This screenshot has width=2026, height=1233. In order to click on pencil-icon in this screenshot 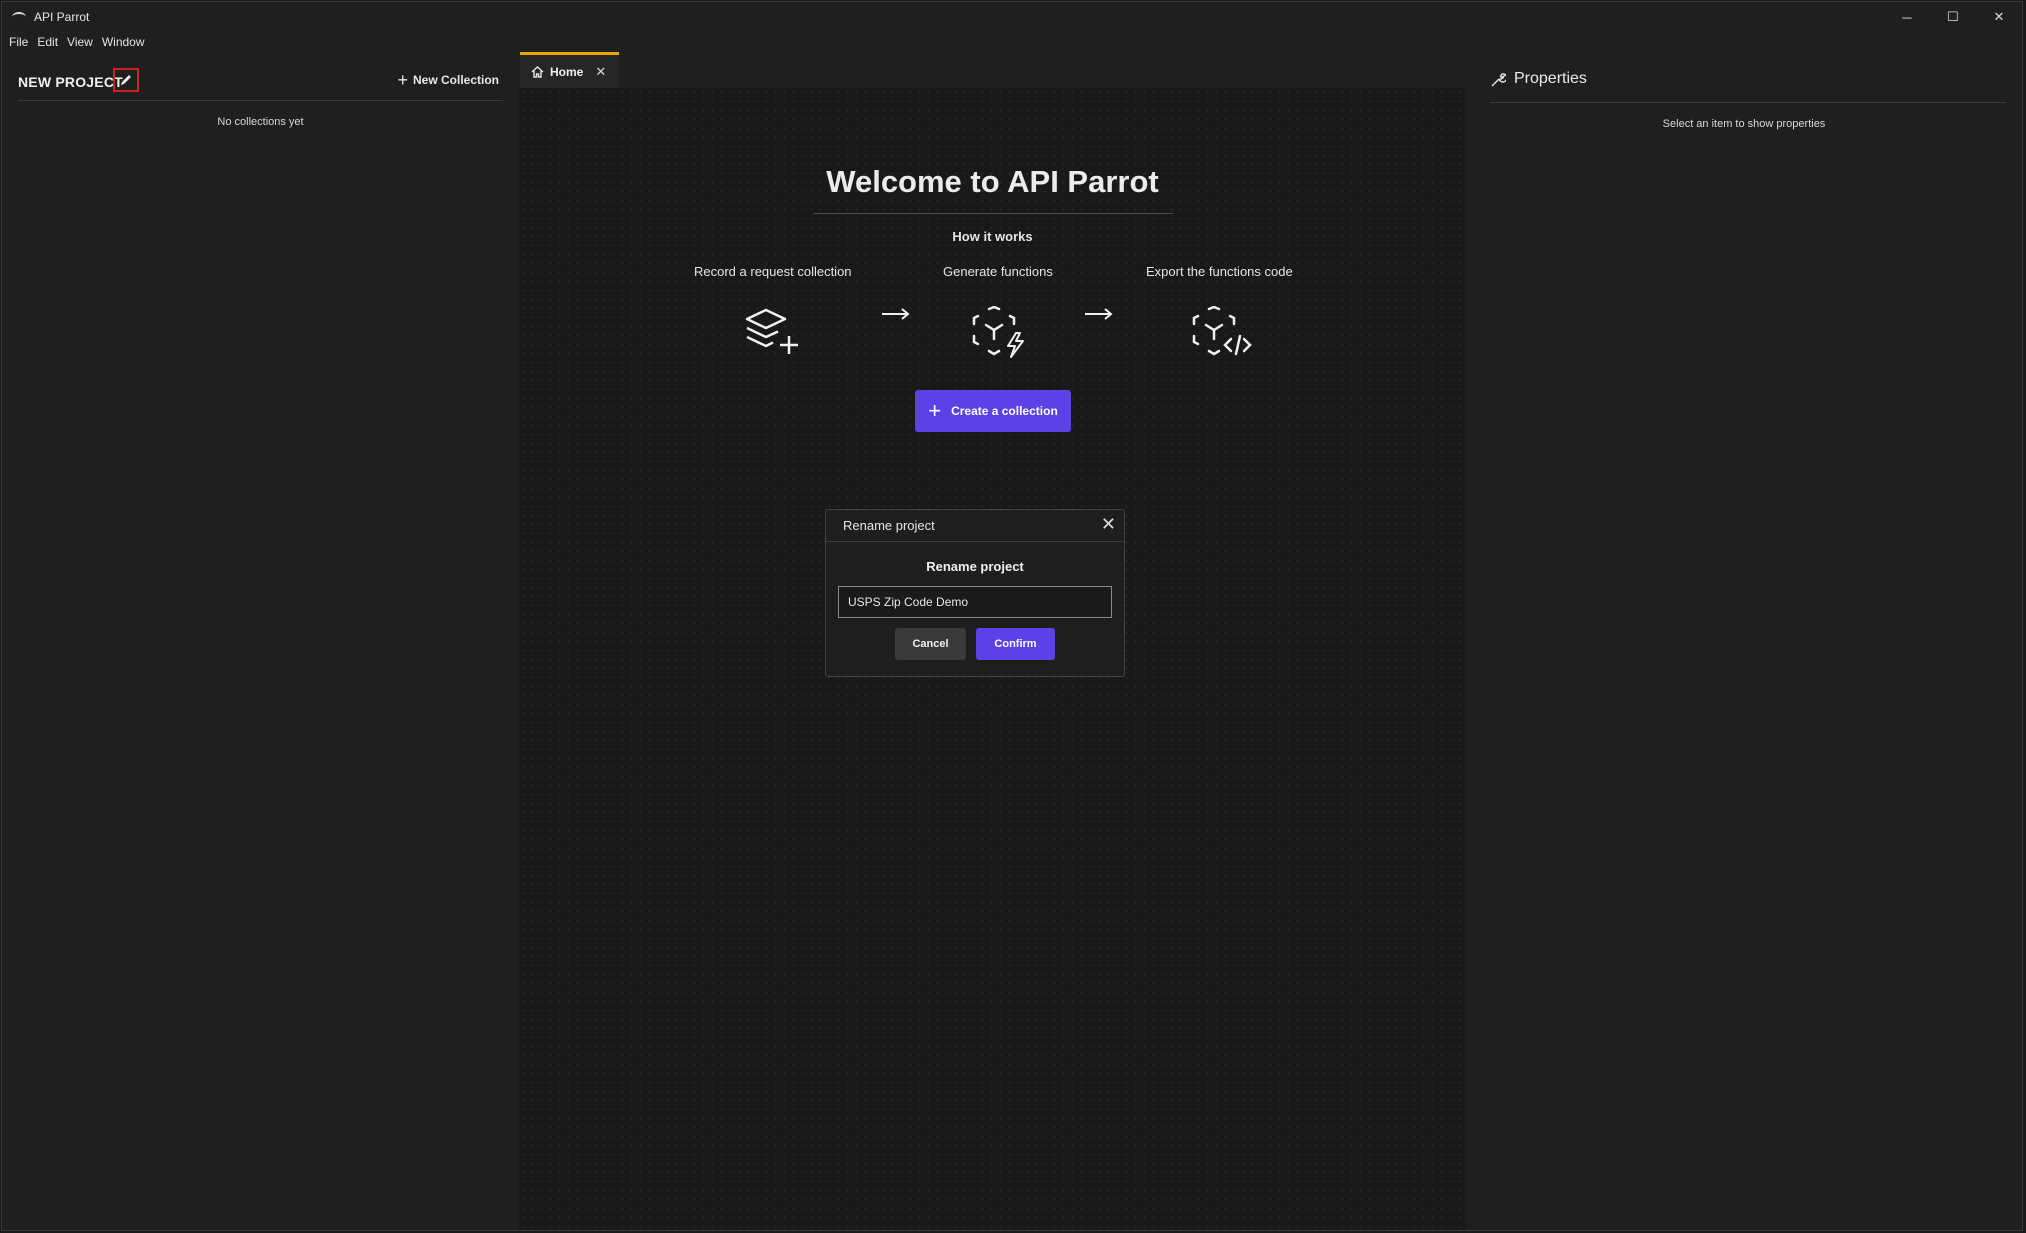, I will do `click(126, 80)`.